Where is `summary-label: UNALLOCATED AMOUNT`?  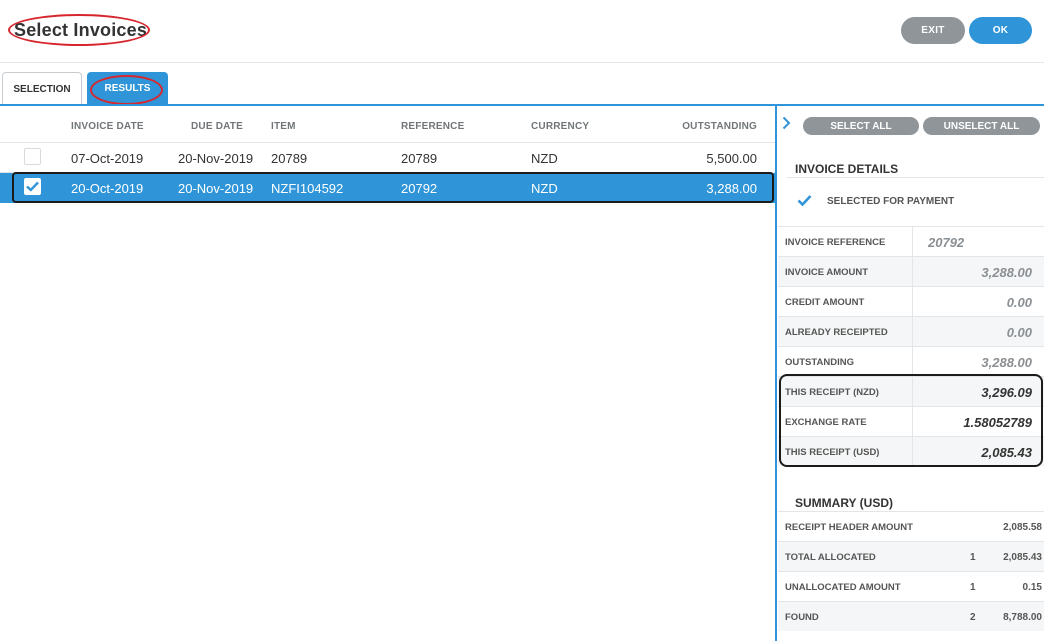 summary-label: UNALLOCATED AMOUNT is located at coordinates (843, 587).